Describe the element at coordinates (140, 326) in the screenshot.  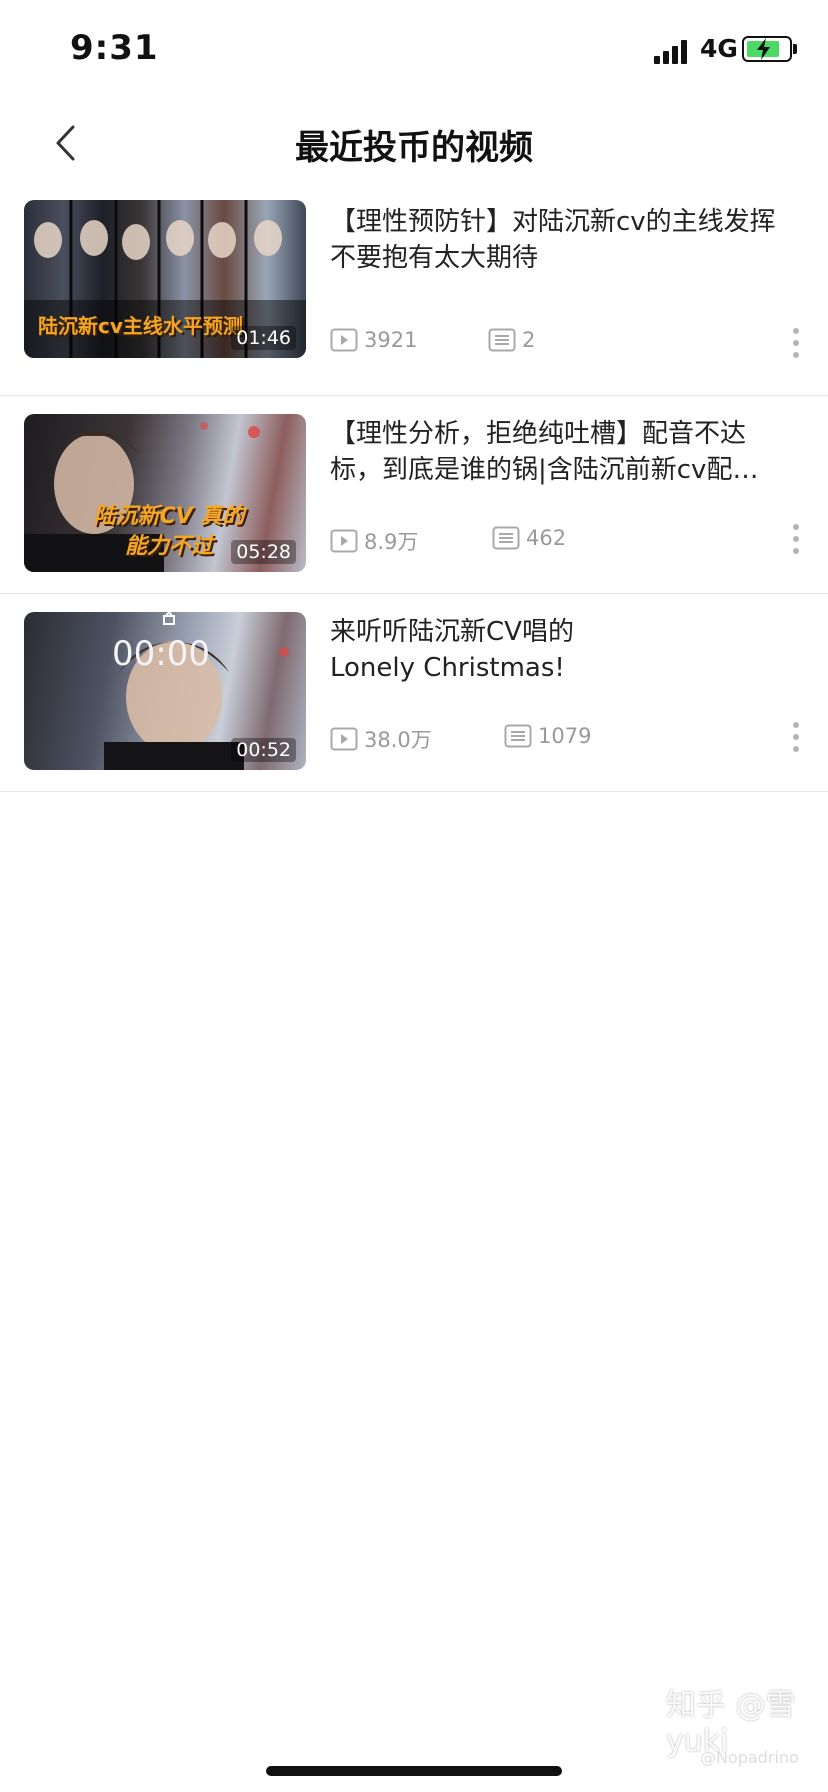
I see `thumbnail-caption: 陆沉新cv主线水平预测` at that location.